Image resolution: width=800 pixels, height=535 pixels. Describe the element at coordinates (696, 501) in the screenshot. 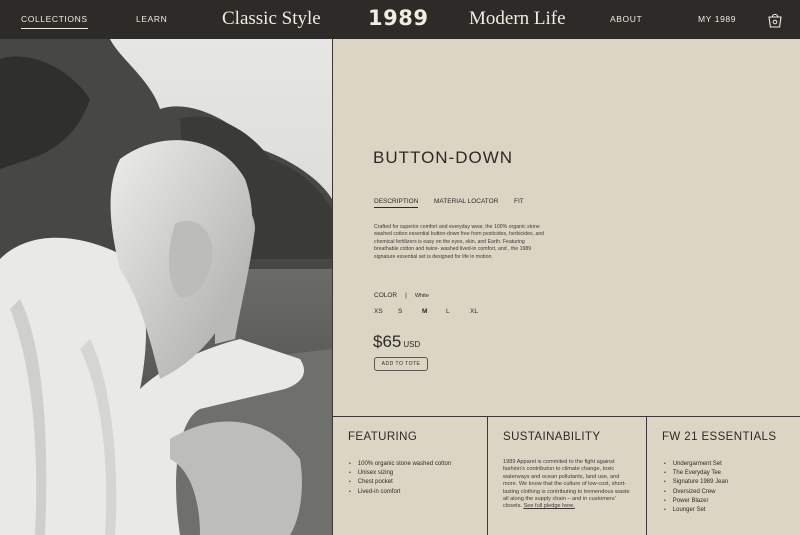

I see `list-item: Power Blazer` at that location.